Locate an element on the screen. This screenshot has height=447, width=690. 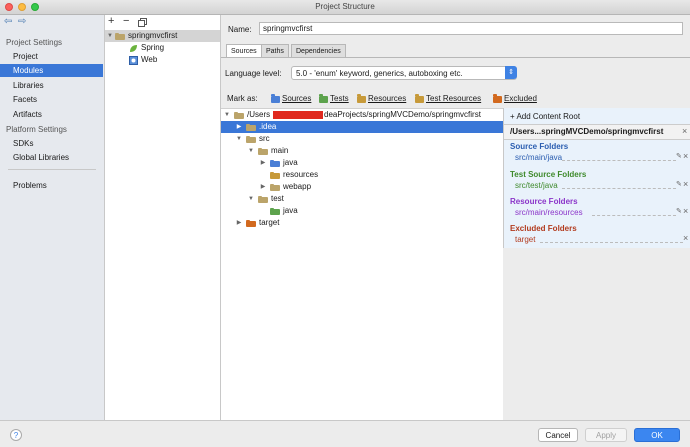
title-bar: Project Structure is located at coordinates (345, 7).